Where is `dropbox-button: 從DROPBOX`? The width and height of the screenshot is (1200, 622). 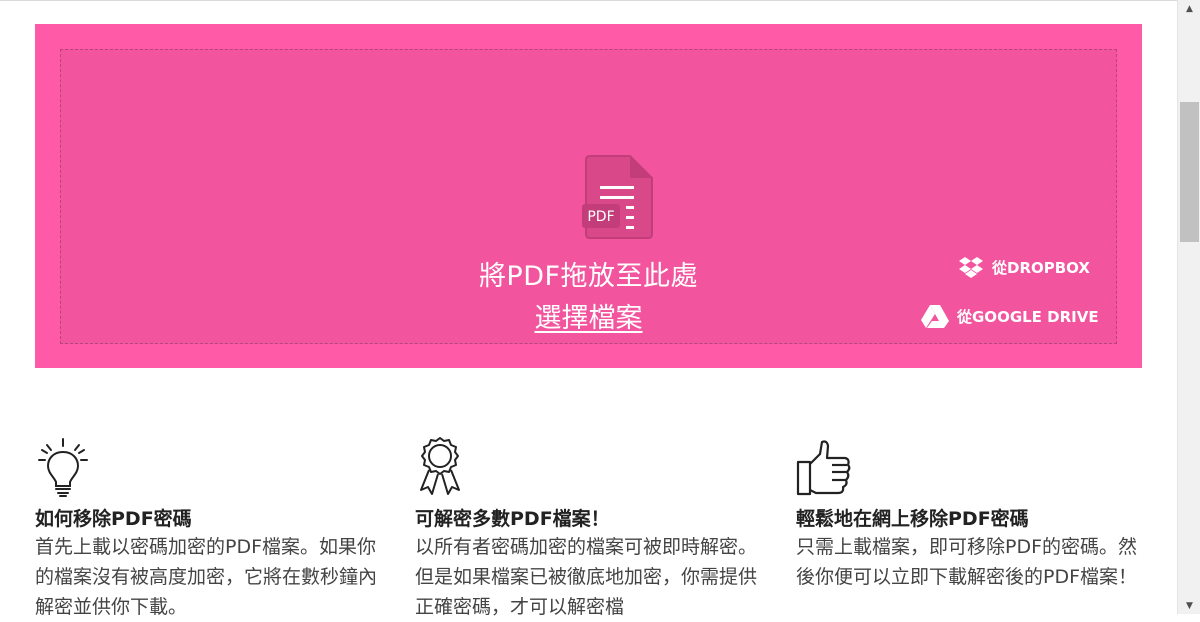
dropbox-button: 從DROPBOX is located at coordinates (1024, 267).